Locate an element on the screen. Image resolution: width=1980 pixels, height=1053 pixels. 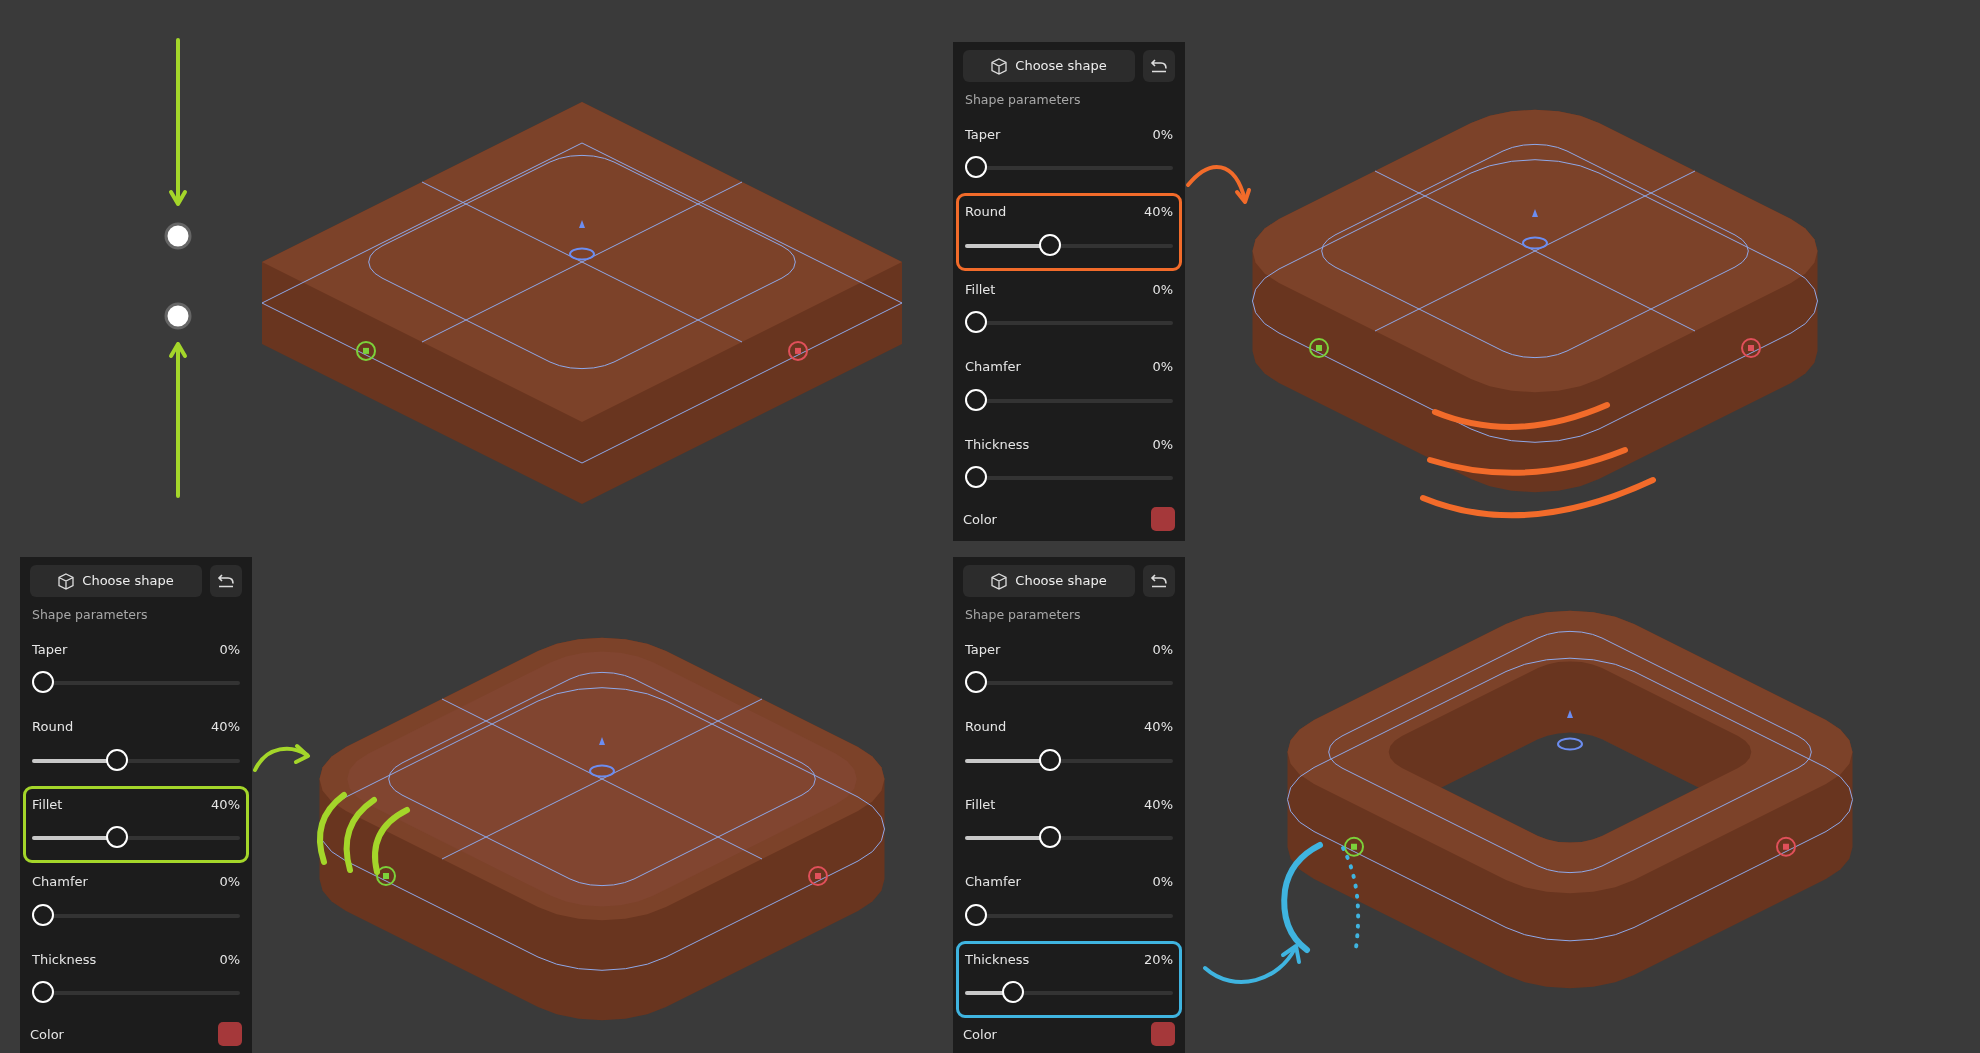
slider-value: 20% is located at coordinates (1158, 959).